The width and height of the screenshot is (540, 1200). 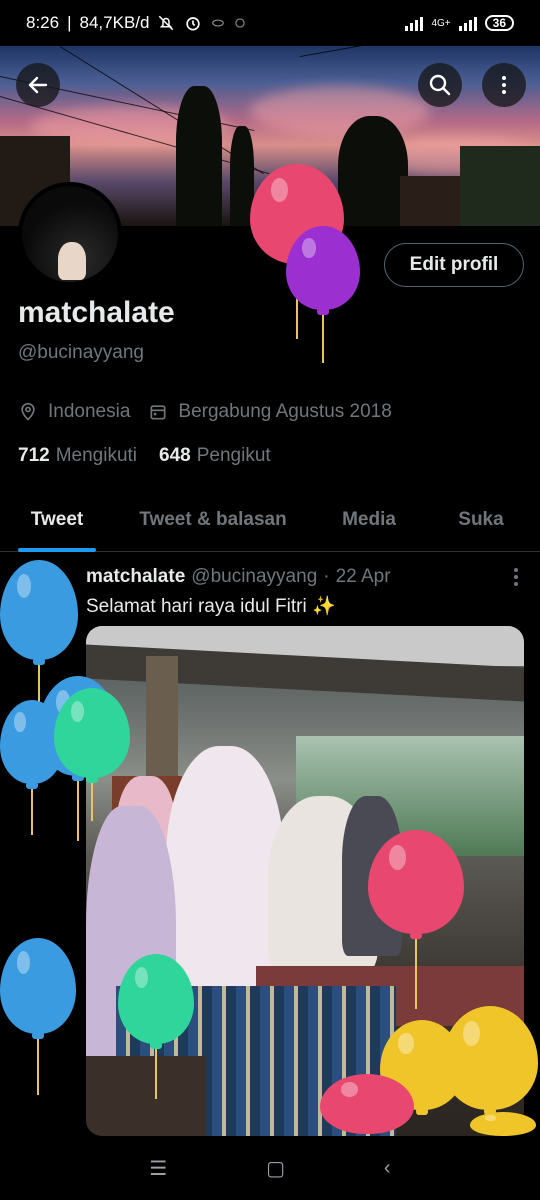 I want to click on bell-off-icon, so click(x=166, y=23).